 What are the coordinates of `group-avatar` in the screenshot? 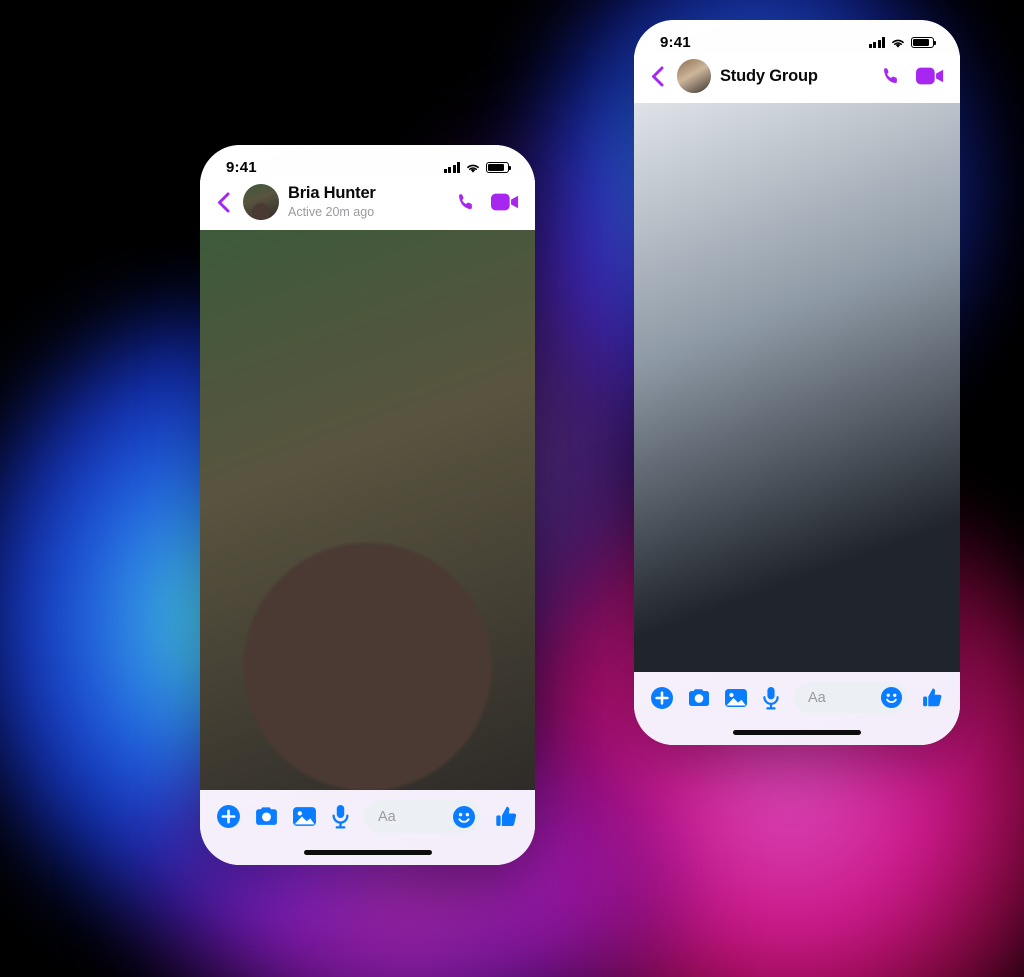 It's located at (694, 76).